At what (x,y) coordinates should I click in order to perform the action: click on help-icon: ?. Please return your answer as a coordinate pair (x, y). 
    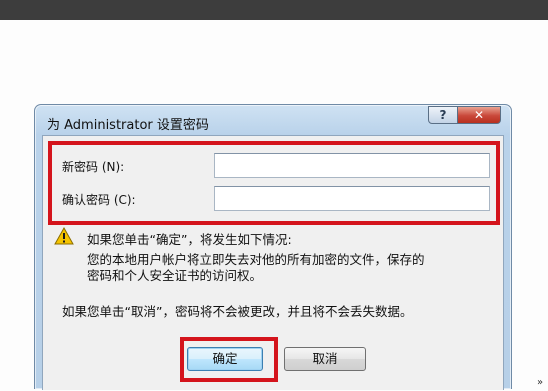
    Looking at the image, I should click on (443, 115).